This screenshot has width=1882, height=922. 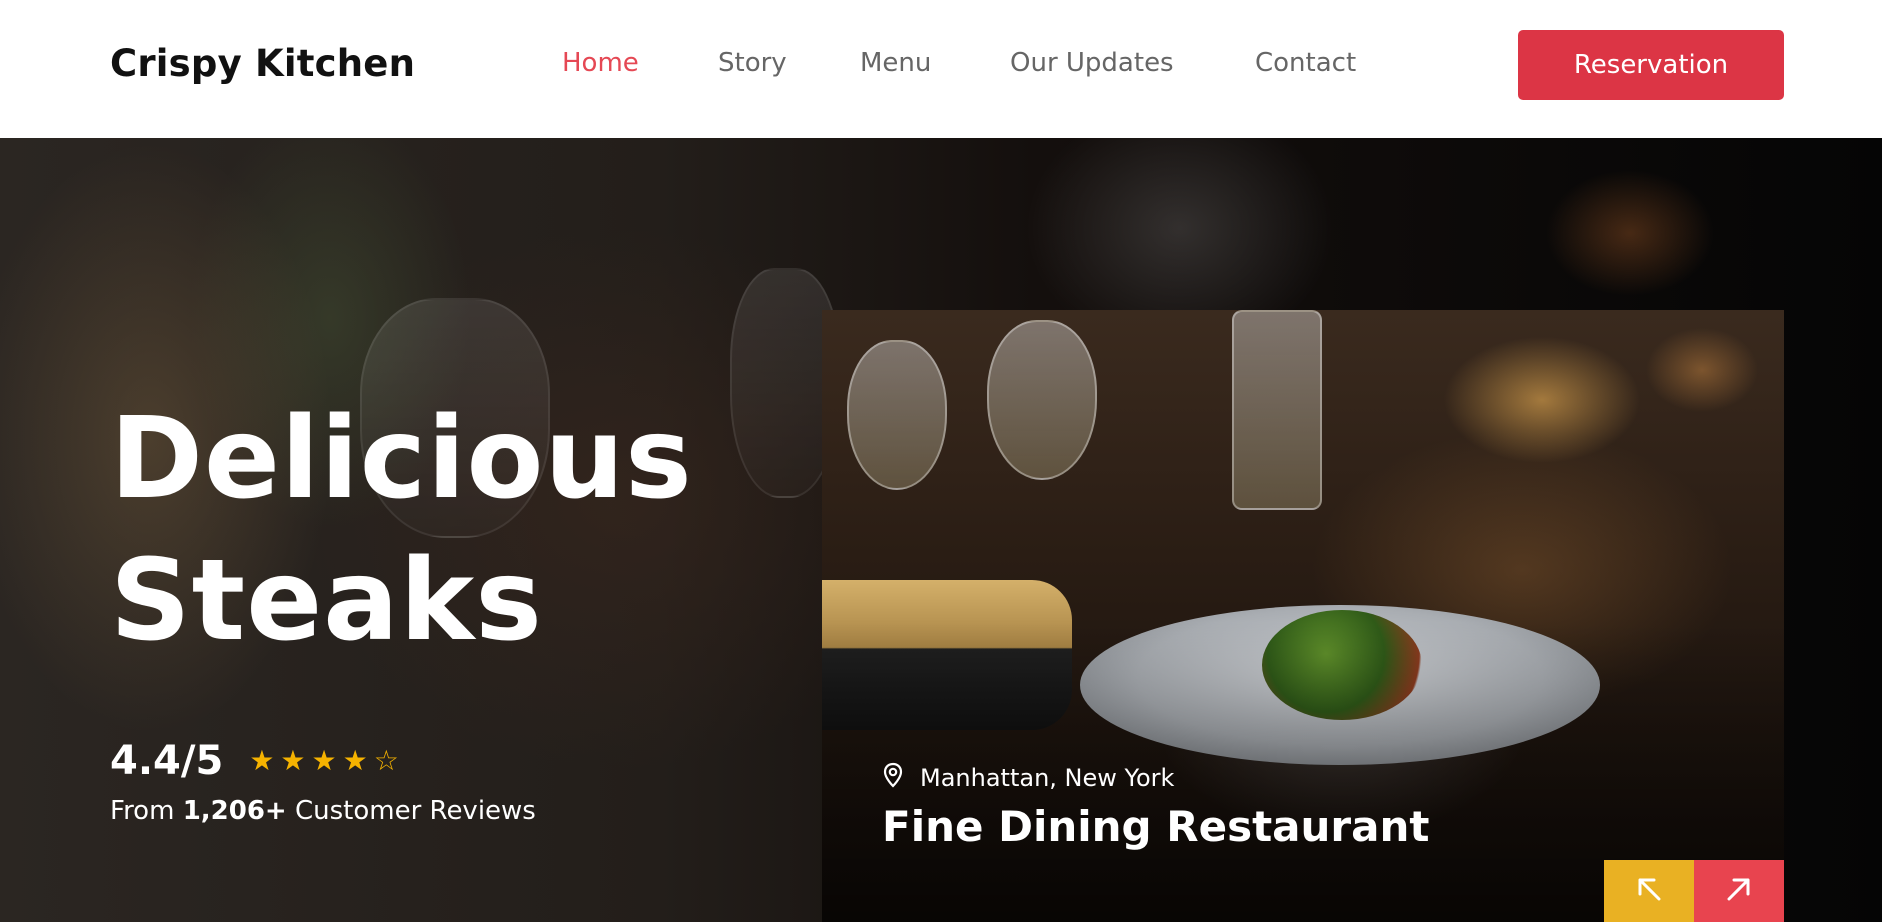 I want to click on card-title: Fine Dining Restaurant, so click(x=1156, y=826).